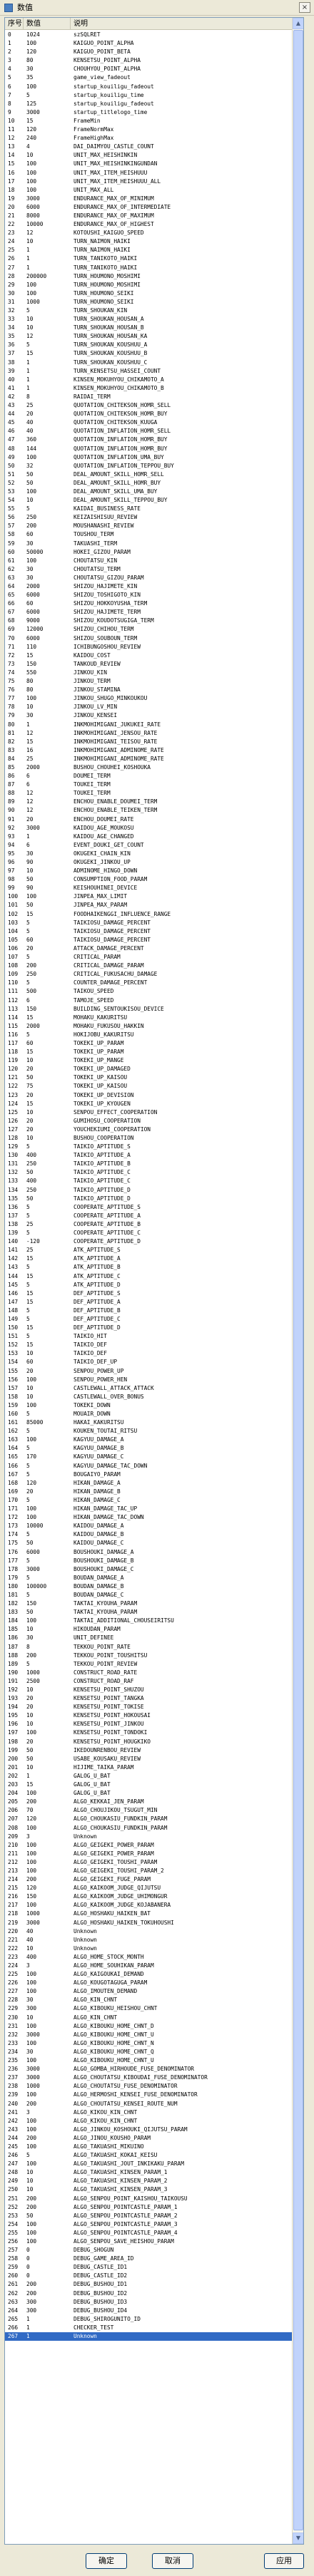 The width and height of the screenshot is (314, 2576). I want to click on table-row: 79 30 JINKOU_KENSEI, so click(149, 715).